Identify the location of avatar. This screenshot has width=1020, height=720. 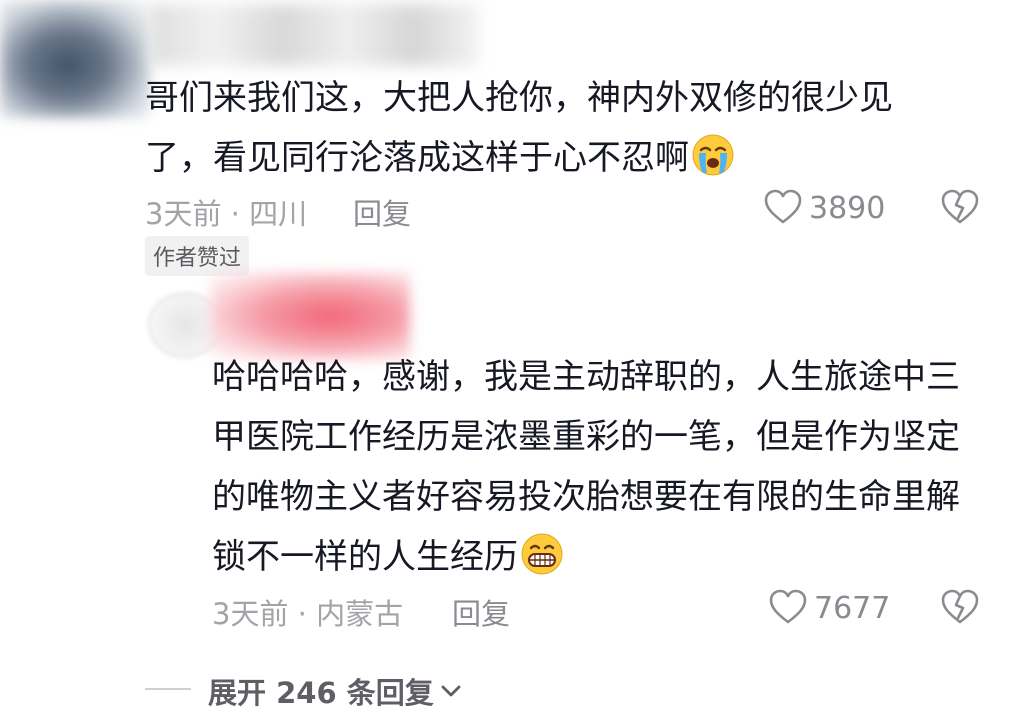
(75, 59).